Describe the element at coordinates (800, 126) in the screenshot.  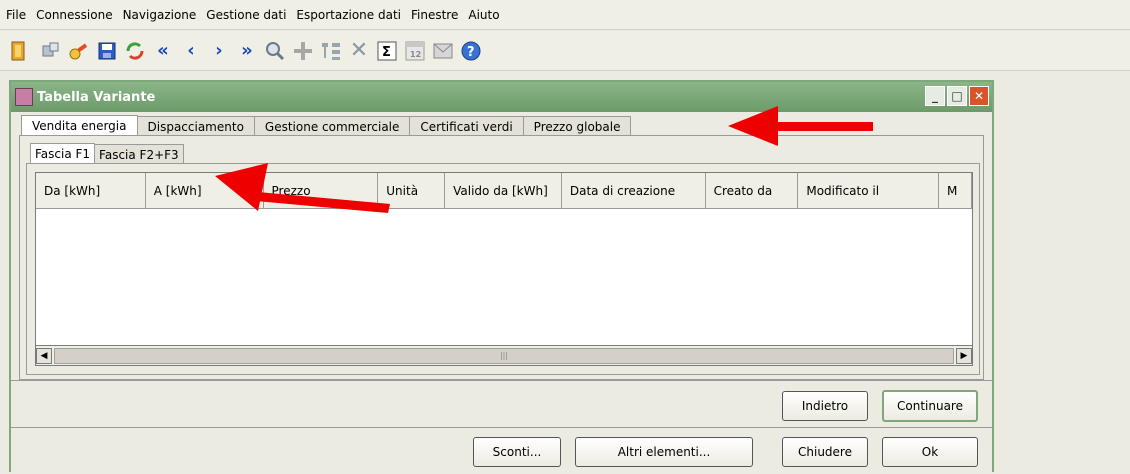
I see `arrow-to-tabs` at that location.